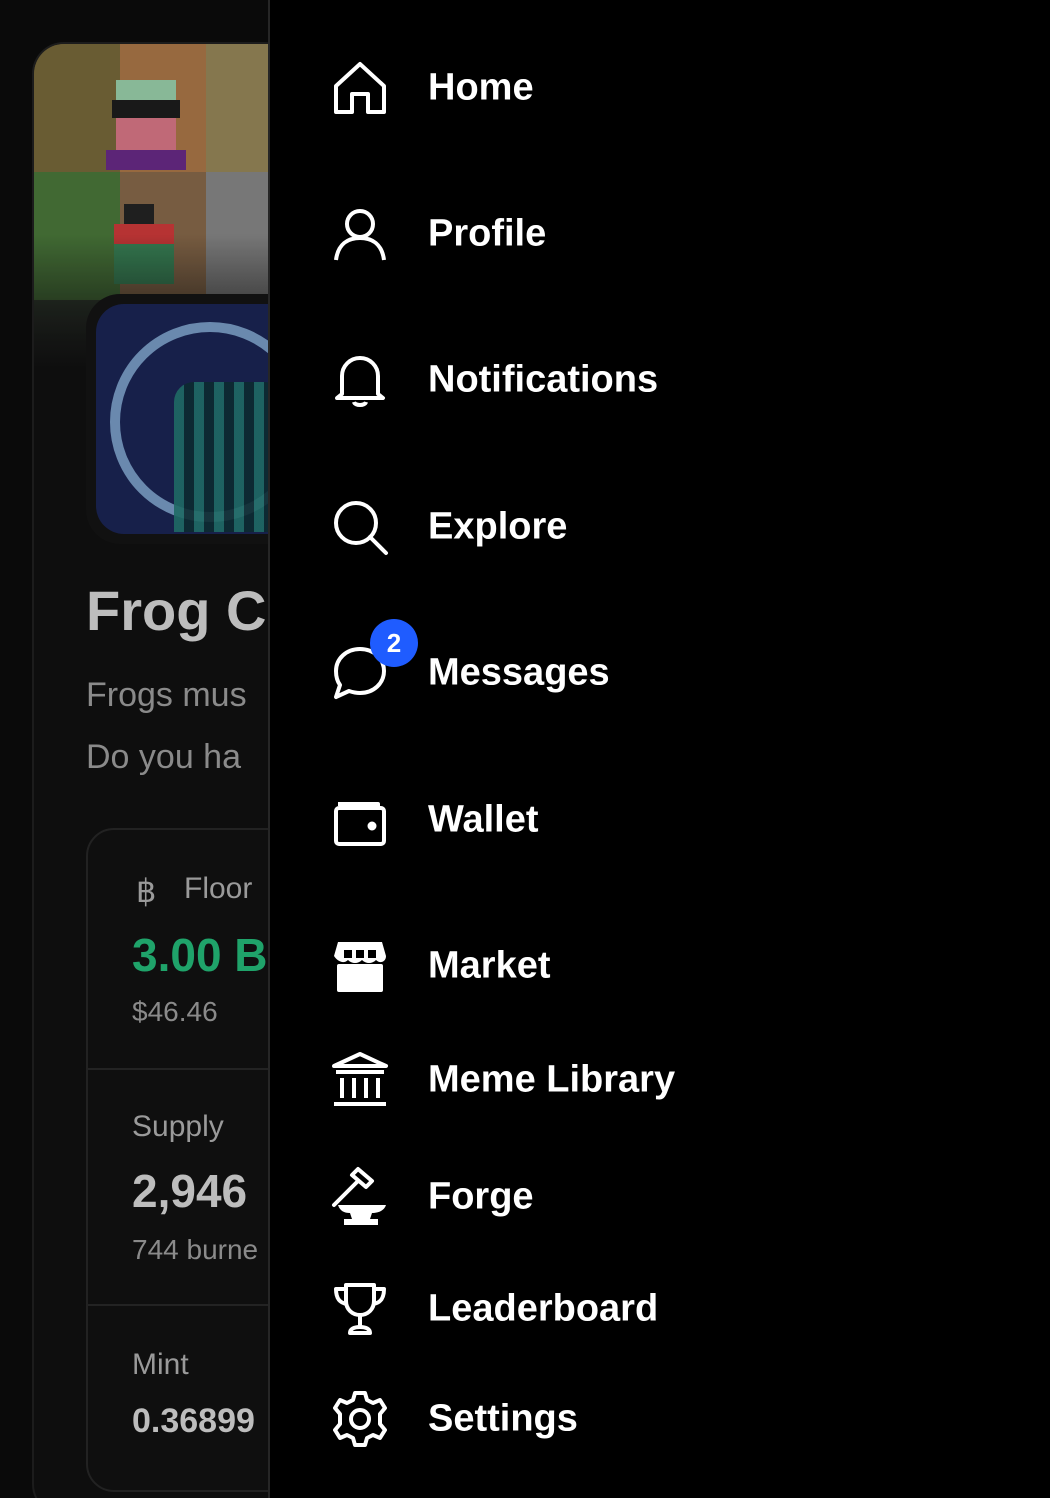  Describe the element at coordinates (660, 234) in the screenshot. I see `menu-item-profile: Profile` at that location.